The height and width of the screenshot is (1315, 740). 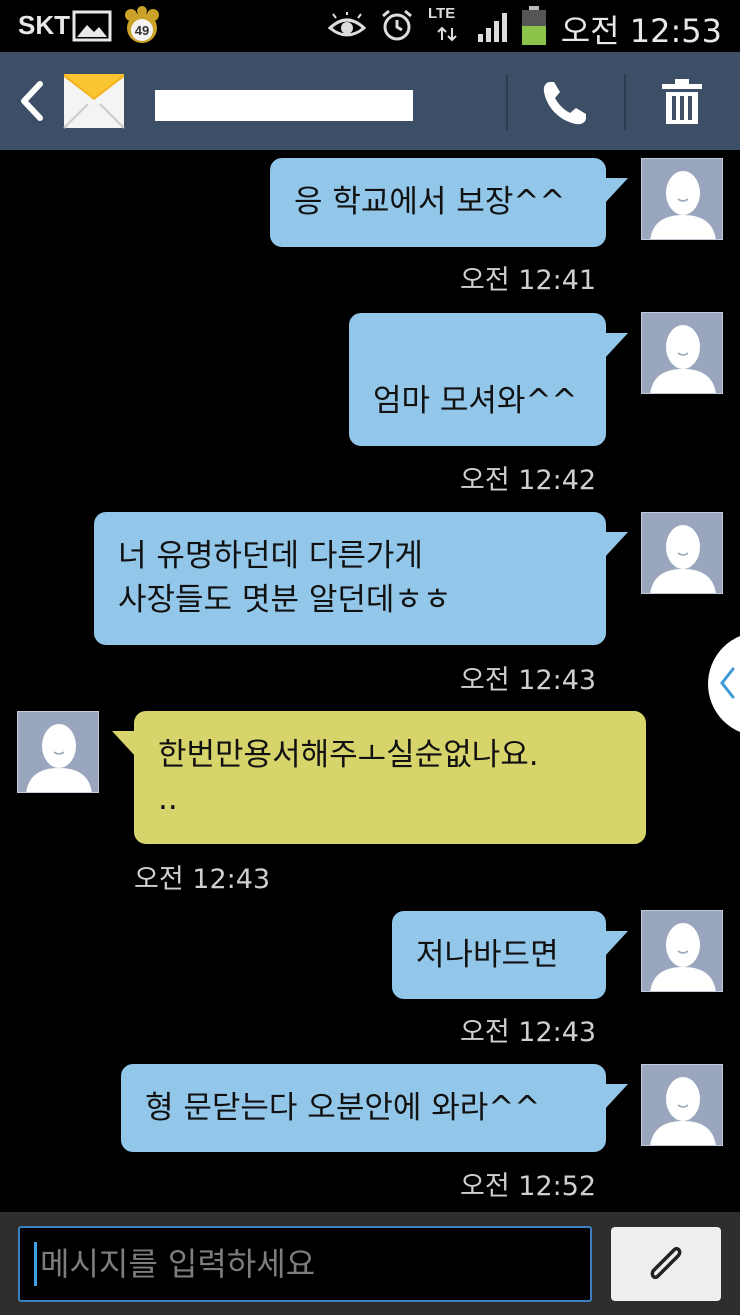 What do you see at coordinates (447, 36) in the screenshot?
I see `lte-arrows-icon` at bounding box center [447, 36].